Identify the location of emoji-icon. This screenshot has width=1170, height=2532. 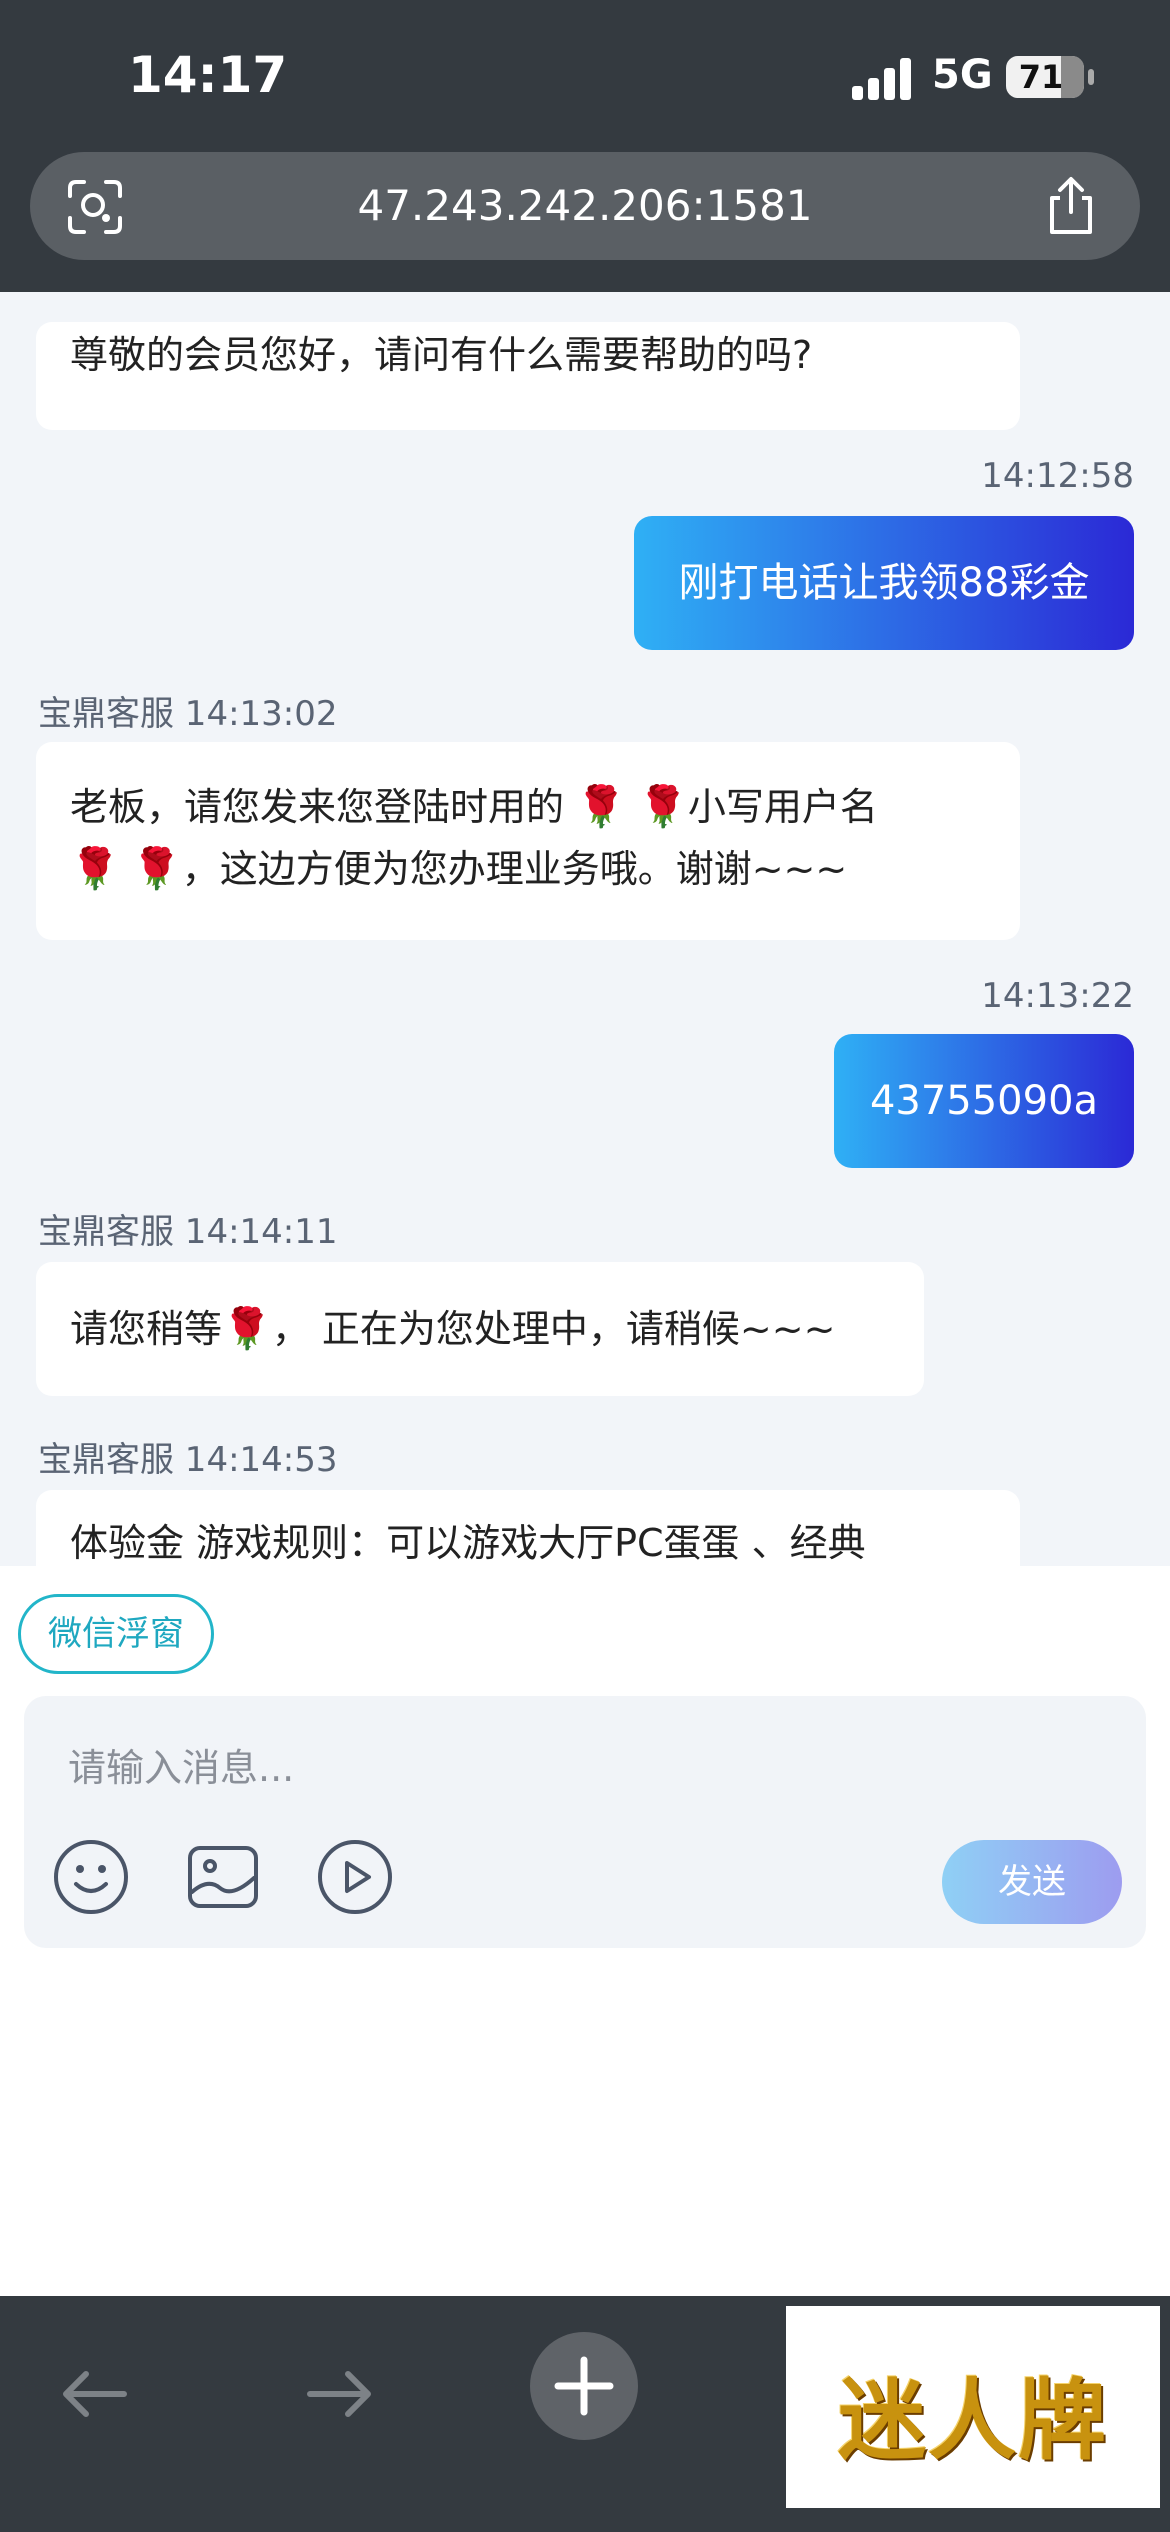
(91, 1877).